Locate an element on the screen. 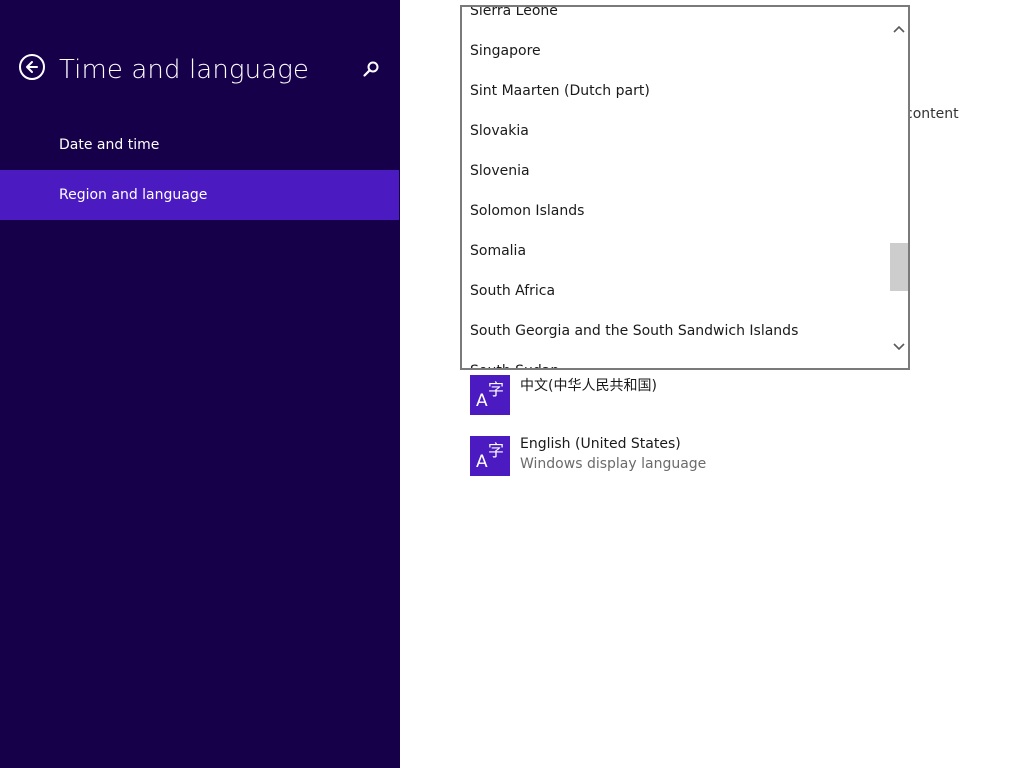  language-subtitle: Windows display language is located at coordinates (613, 464).